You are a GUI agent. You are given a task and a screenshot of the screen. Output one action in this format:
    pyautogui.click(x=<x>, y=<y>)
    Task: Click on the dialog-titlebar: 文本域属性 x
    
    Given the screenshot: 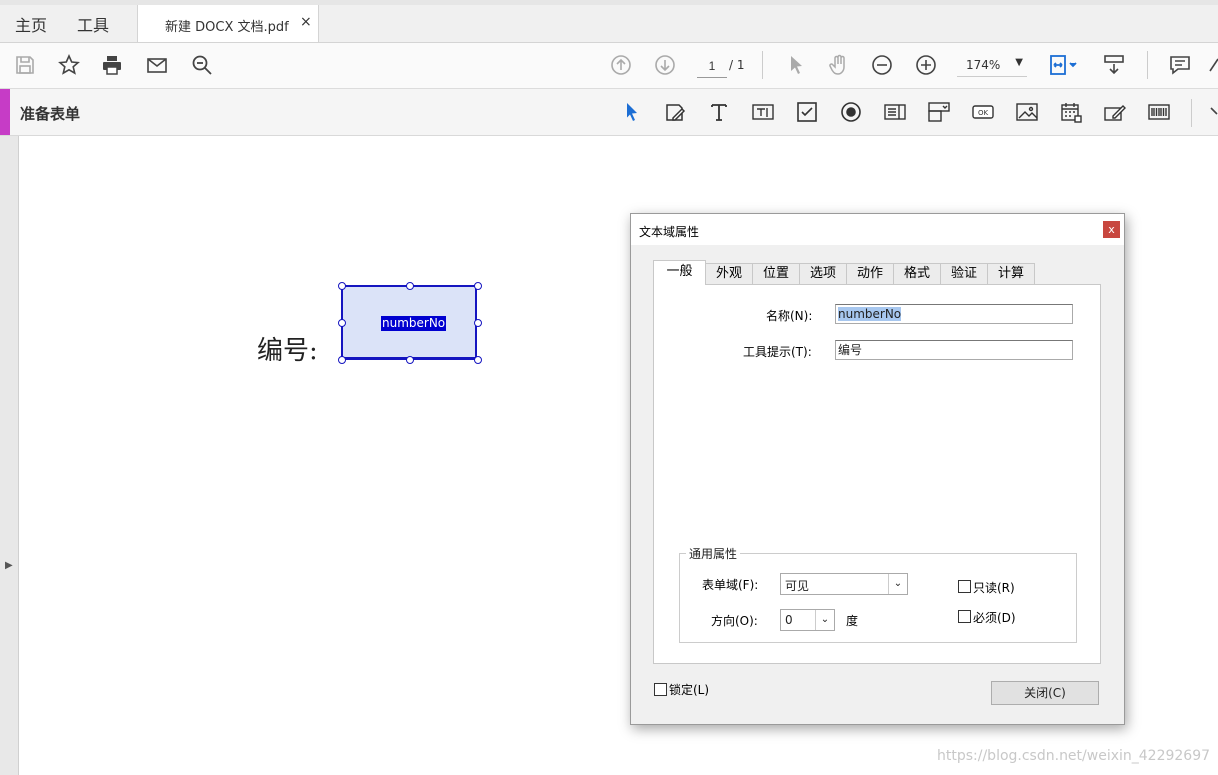 What is the action you would take?
    pyautogui.click(x=877, y=229)
    